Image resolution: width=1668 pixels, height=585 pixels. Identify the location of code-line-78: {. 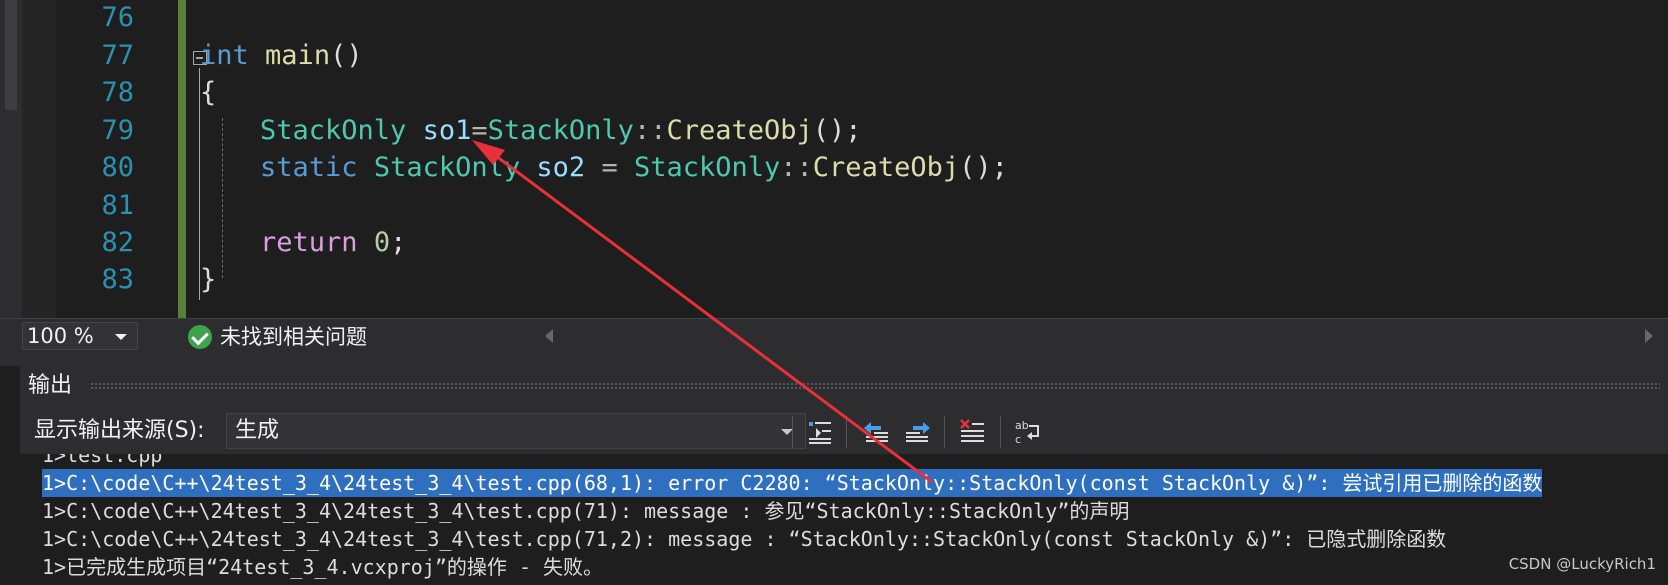
(208, 93).